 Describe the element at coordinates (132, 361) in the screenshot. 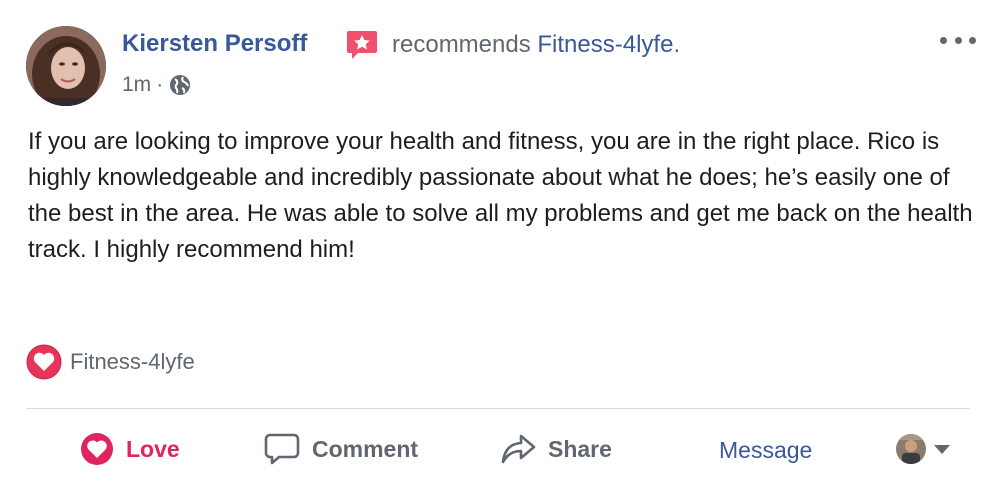

I see `tag-page-name: Fitness-4lyfe` at that location.